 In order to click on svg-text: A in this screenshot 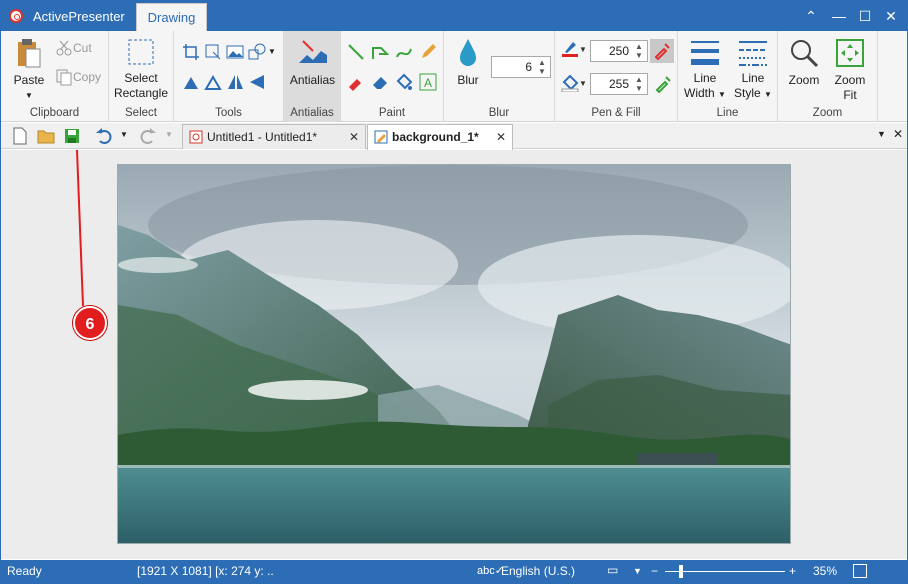, I will do `click(428, 83)`.